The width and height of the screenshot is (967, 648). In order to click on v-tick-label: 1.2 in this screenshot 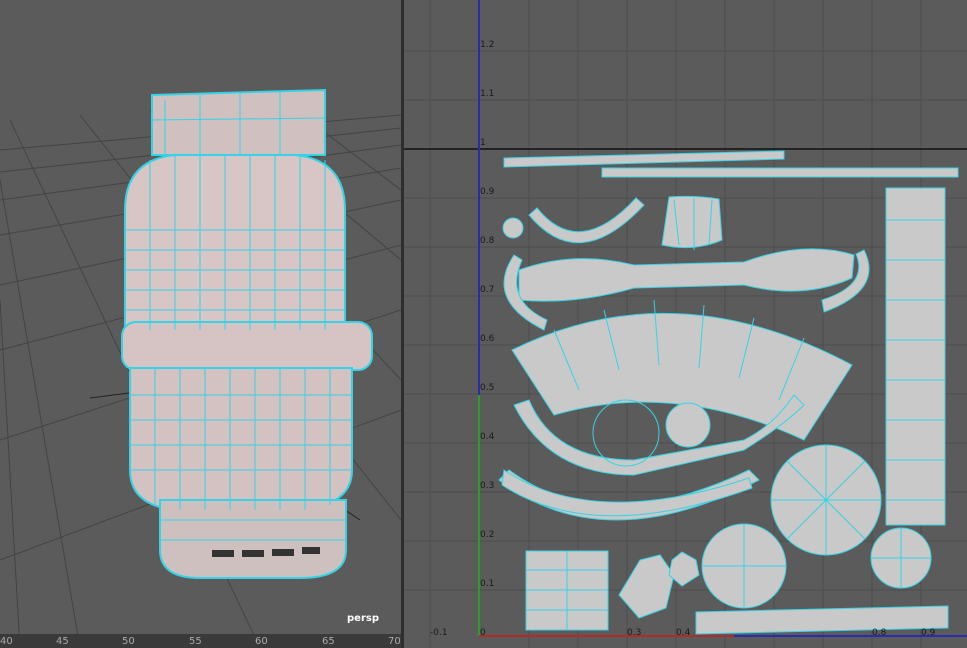, I will do `click(487, 45)`.